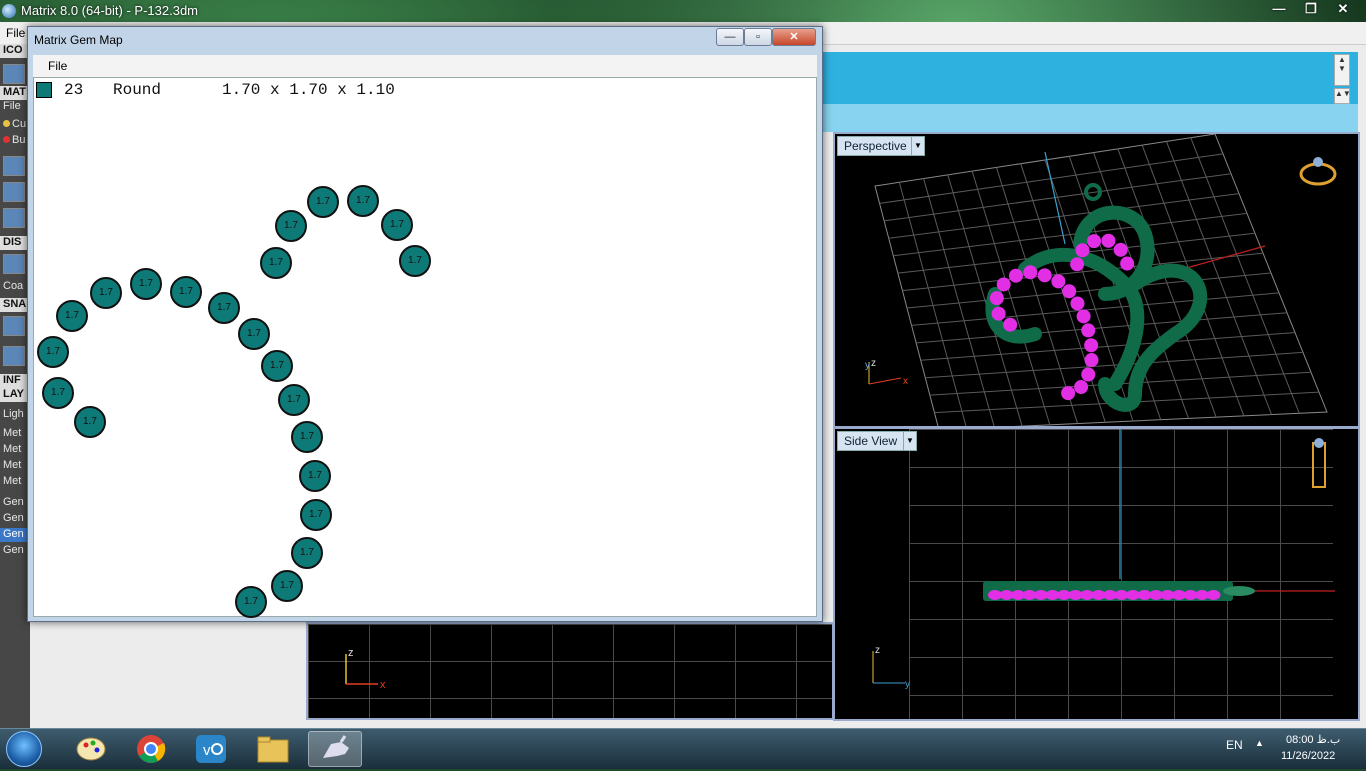  I want to click on layer-item: Ligh, so click(15, 415).